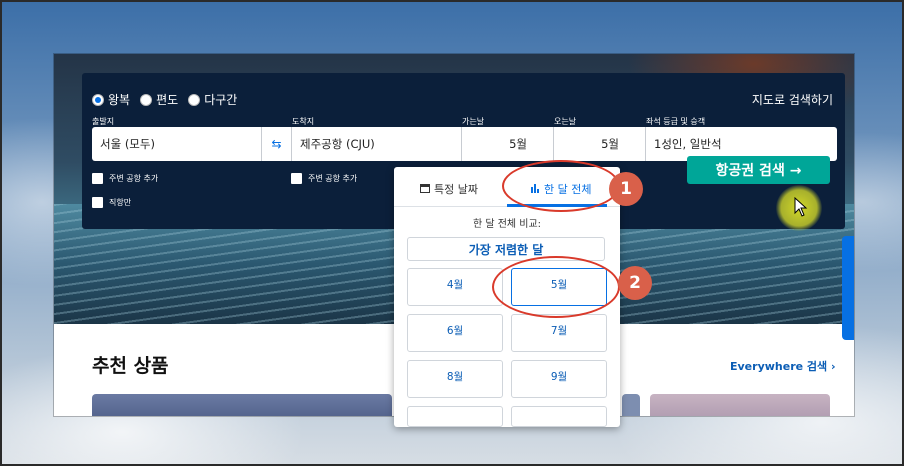 The width and height of the screenshot is (904, 466). What do you see at coordinates (783, 366) in the screenshot?
I see `everywhere-search-link: Everywhere 검색 ›` at bounding box center [783, 366].